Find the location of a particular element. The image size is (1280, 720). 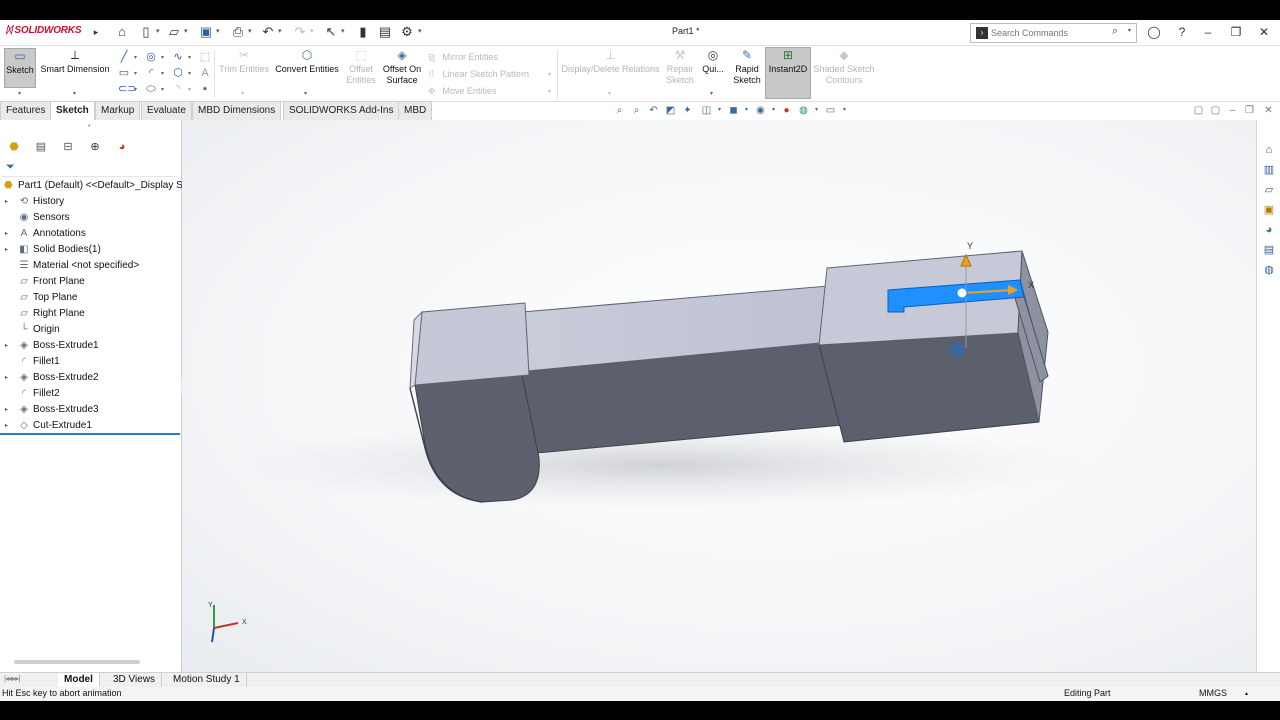

sketch-fillet-icon: ⬚ is located at coordinates (205, 57).